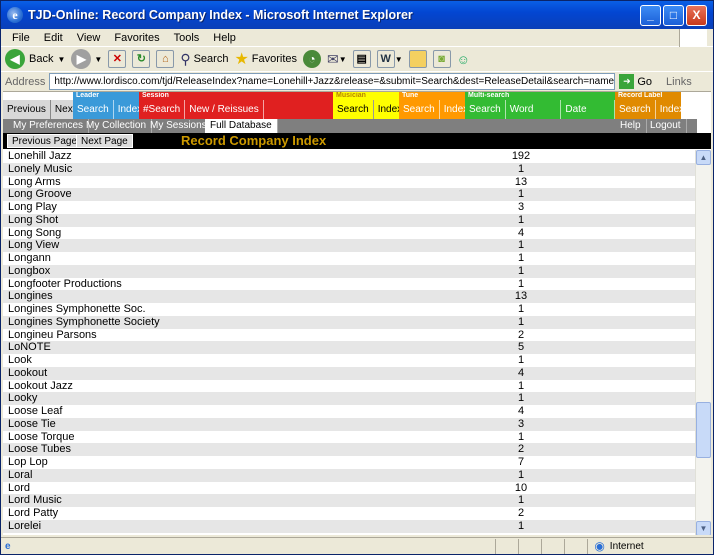  Describe the element at coordinates (666, 126) in the screenshot. I see `logout-link: Logout` at that location.